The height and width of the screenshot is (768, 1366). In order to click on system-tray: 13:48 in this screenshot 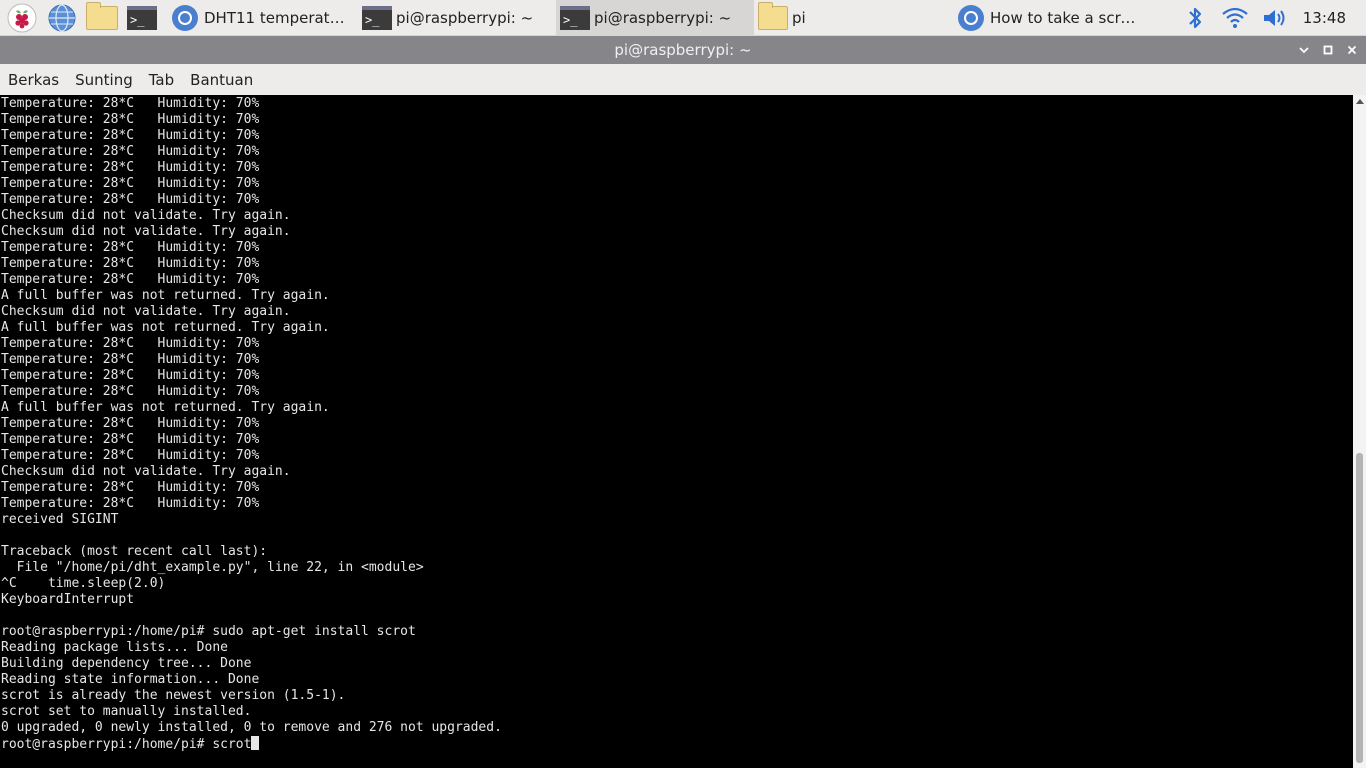, I will do `click(1270, 18)`.